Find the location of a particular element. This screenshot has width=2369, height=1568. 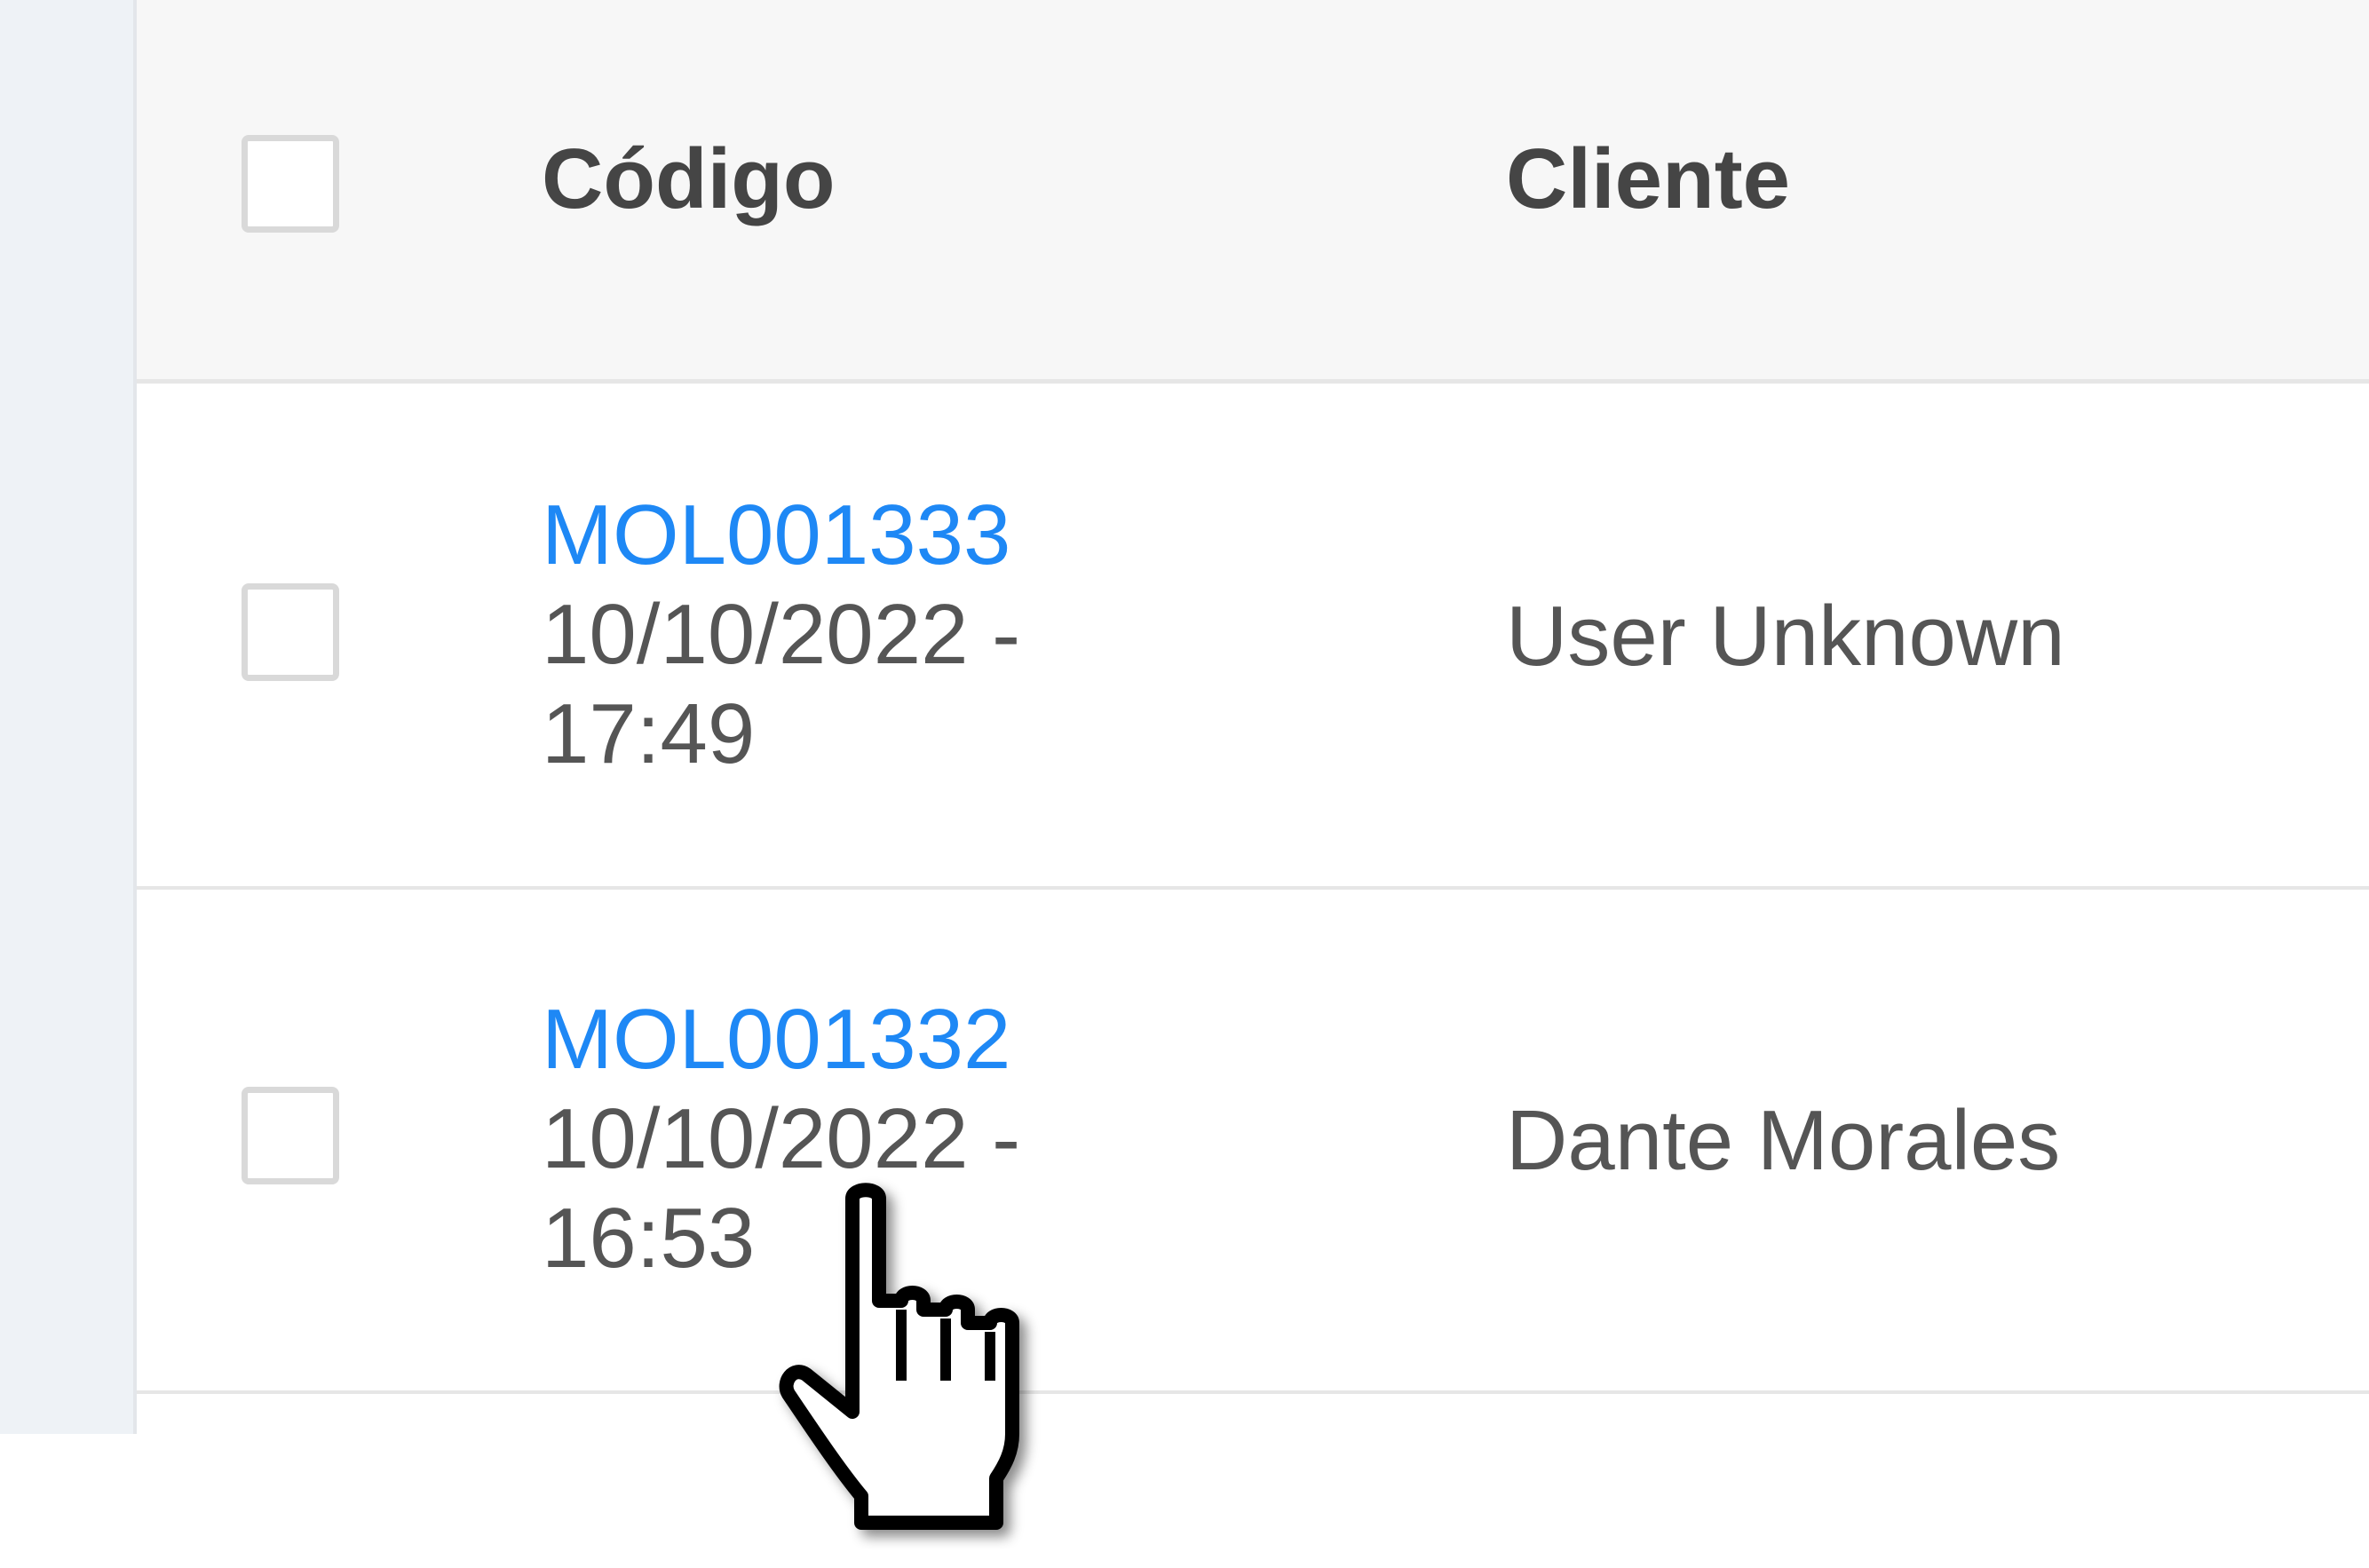

order-code-link: MOL001333 is located at coordinates (781, 535).